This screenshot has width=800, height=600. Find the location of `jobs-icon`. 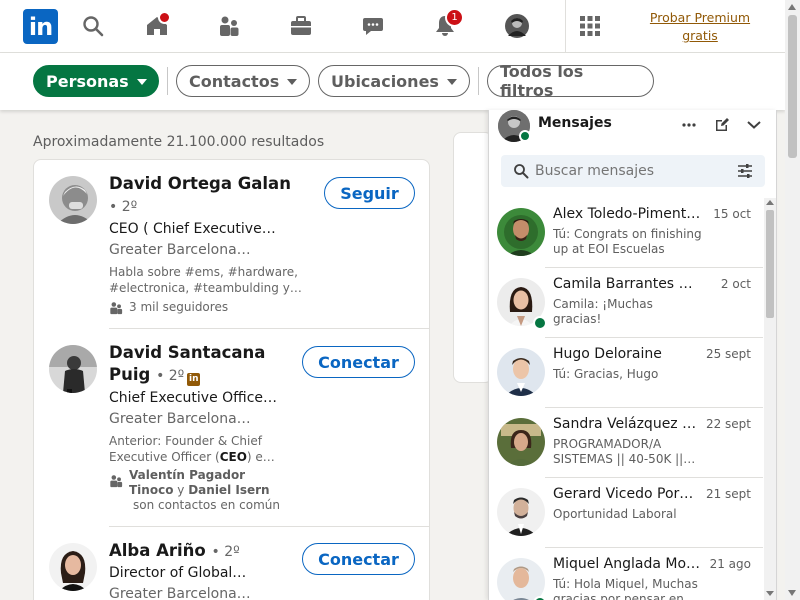

jobs-icon is located at coordinates (301, 26).